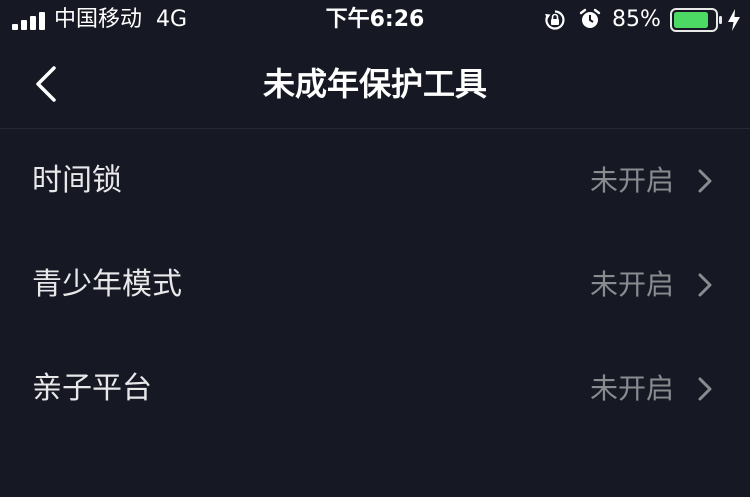  Describe the element at coordinates (590, 18) in the screenshot. I see `alarm-icon` at that location.